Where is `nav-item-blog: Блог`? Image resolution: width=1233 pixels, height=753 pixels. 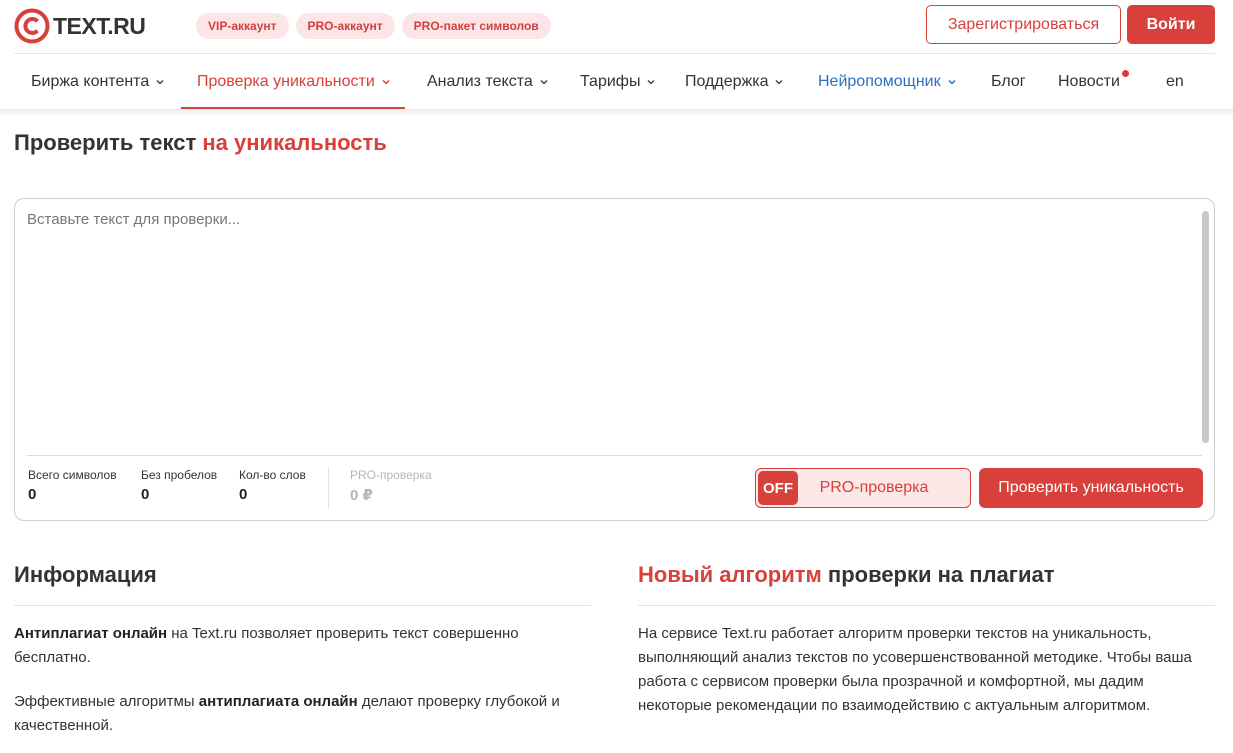
nav-item-blog: Блог is located at coordinates (1008, 81).